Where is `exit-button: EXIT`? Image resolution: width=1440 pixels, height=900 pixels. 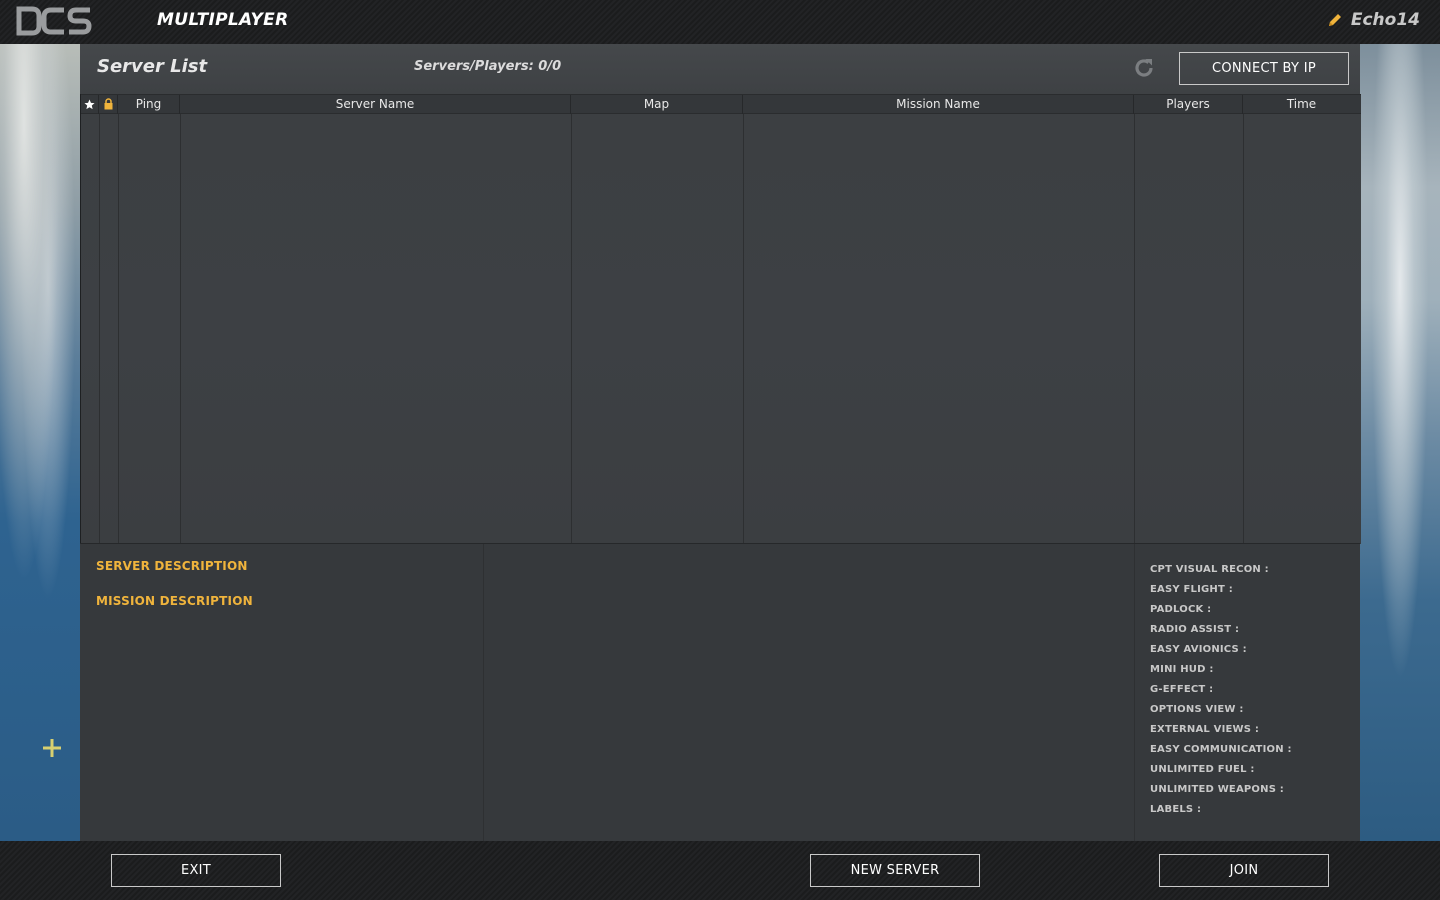 exit-button: EXIT is located at coordinates (196, 870).